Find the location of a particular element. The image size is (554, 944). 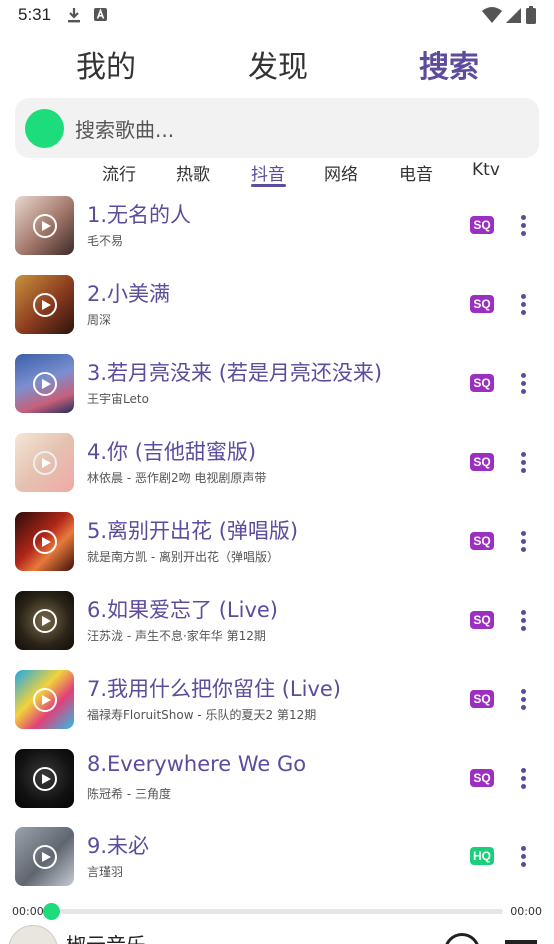

song-artist: 言瑾羽 is located at coordinates (105, 872).